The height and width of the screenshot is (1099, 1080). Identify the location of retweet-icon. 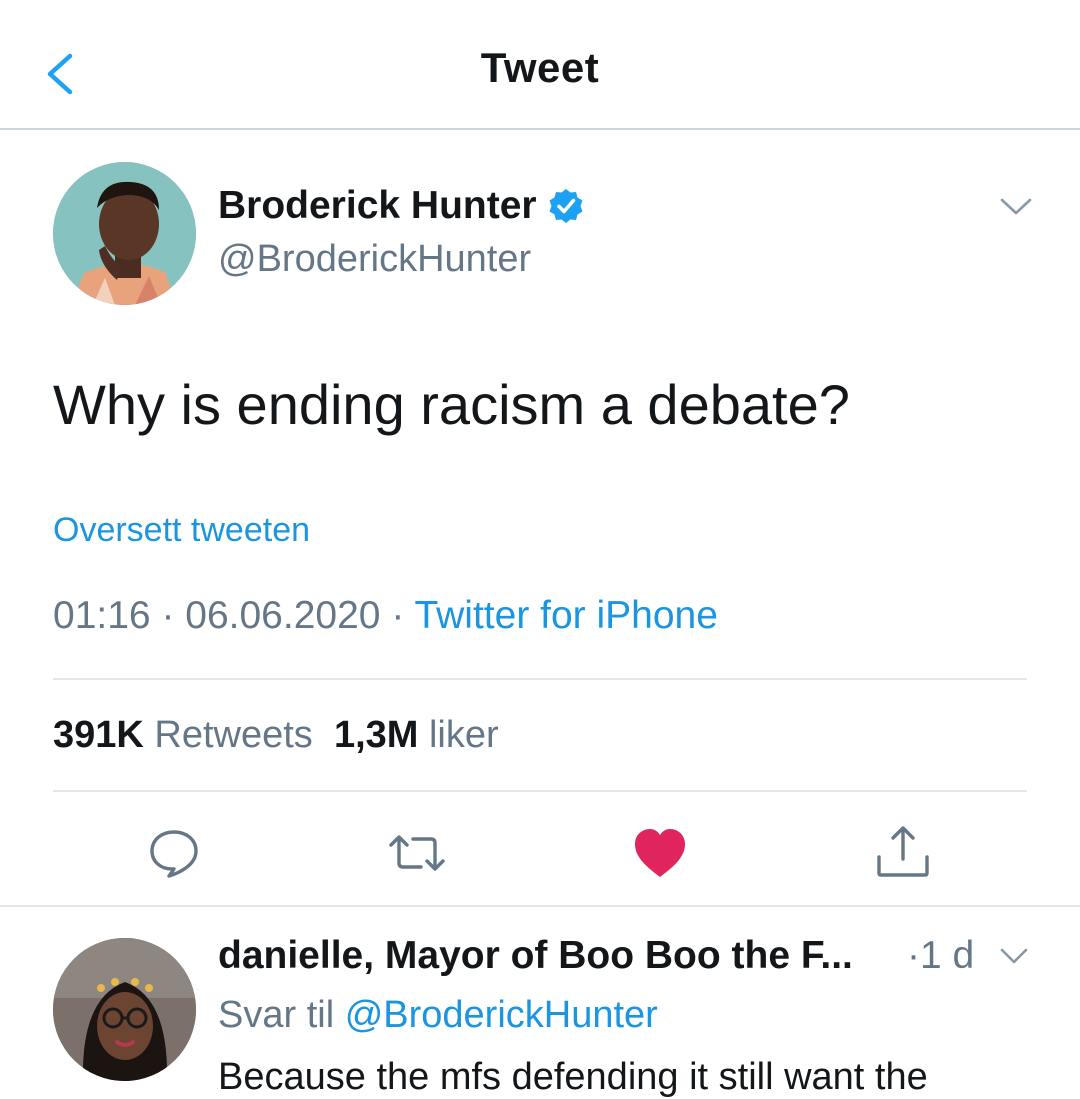
(417, 853).